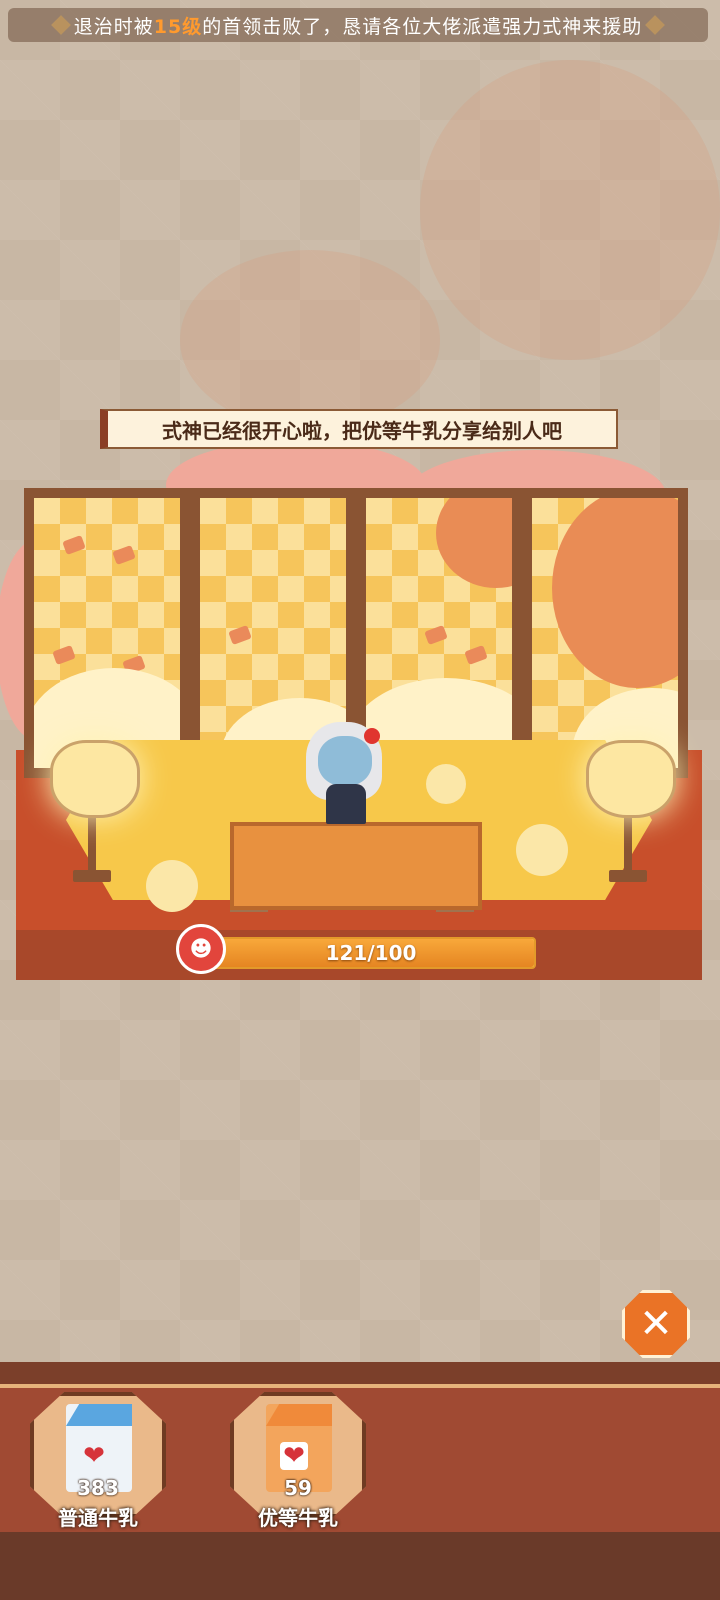  I want to click on item-premium-milk: ❤ 59 优等牛乳, so click(298, 1462).